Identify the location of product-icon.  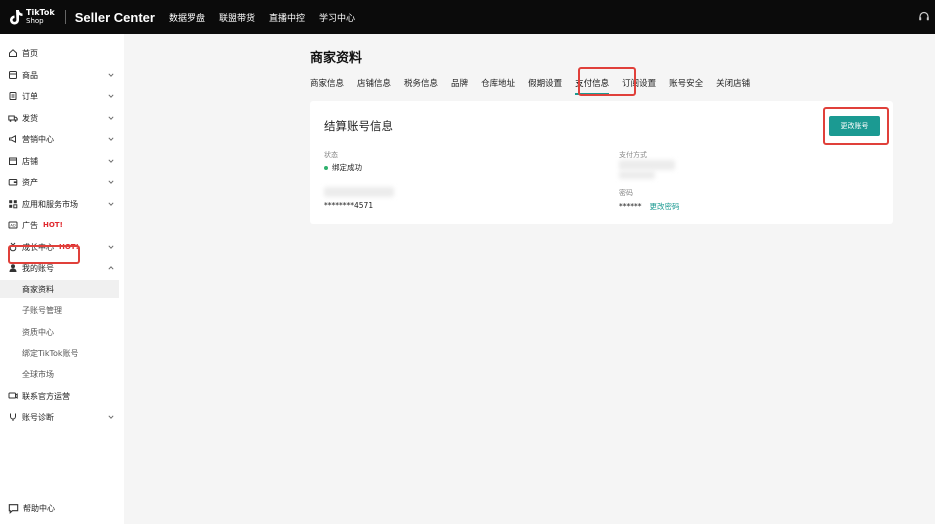
(13, 75).